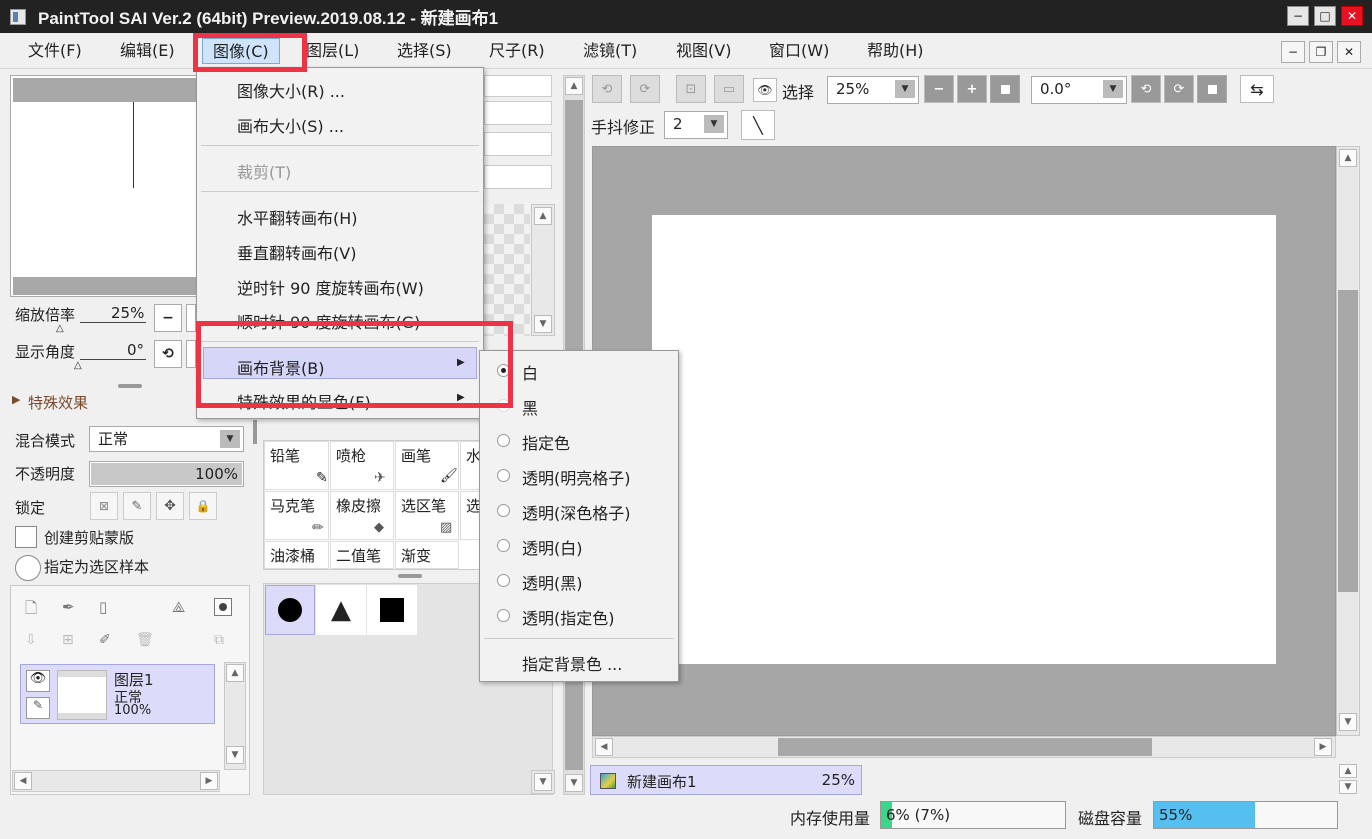 The image size is (1372, 839). What do you see at coordinates (68, 607) in the screenshot?
I see `new-linework-layer-icon: ✒` at bounding box center [68, 607].